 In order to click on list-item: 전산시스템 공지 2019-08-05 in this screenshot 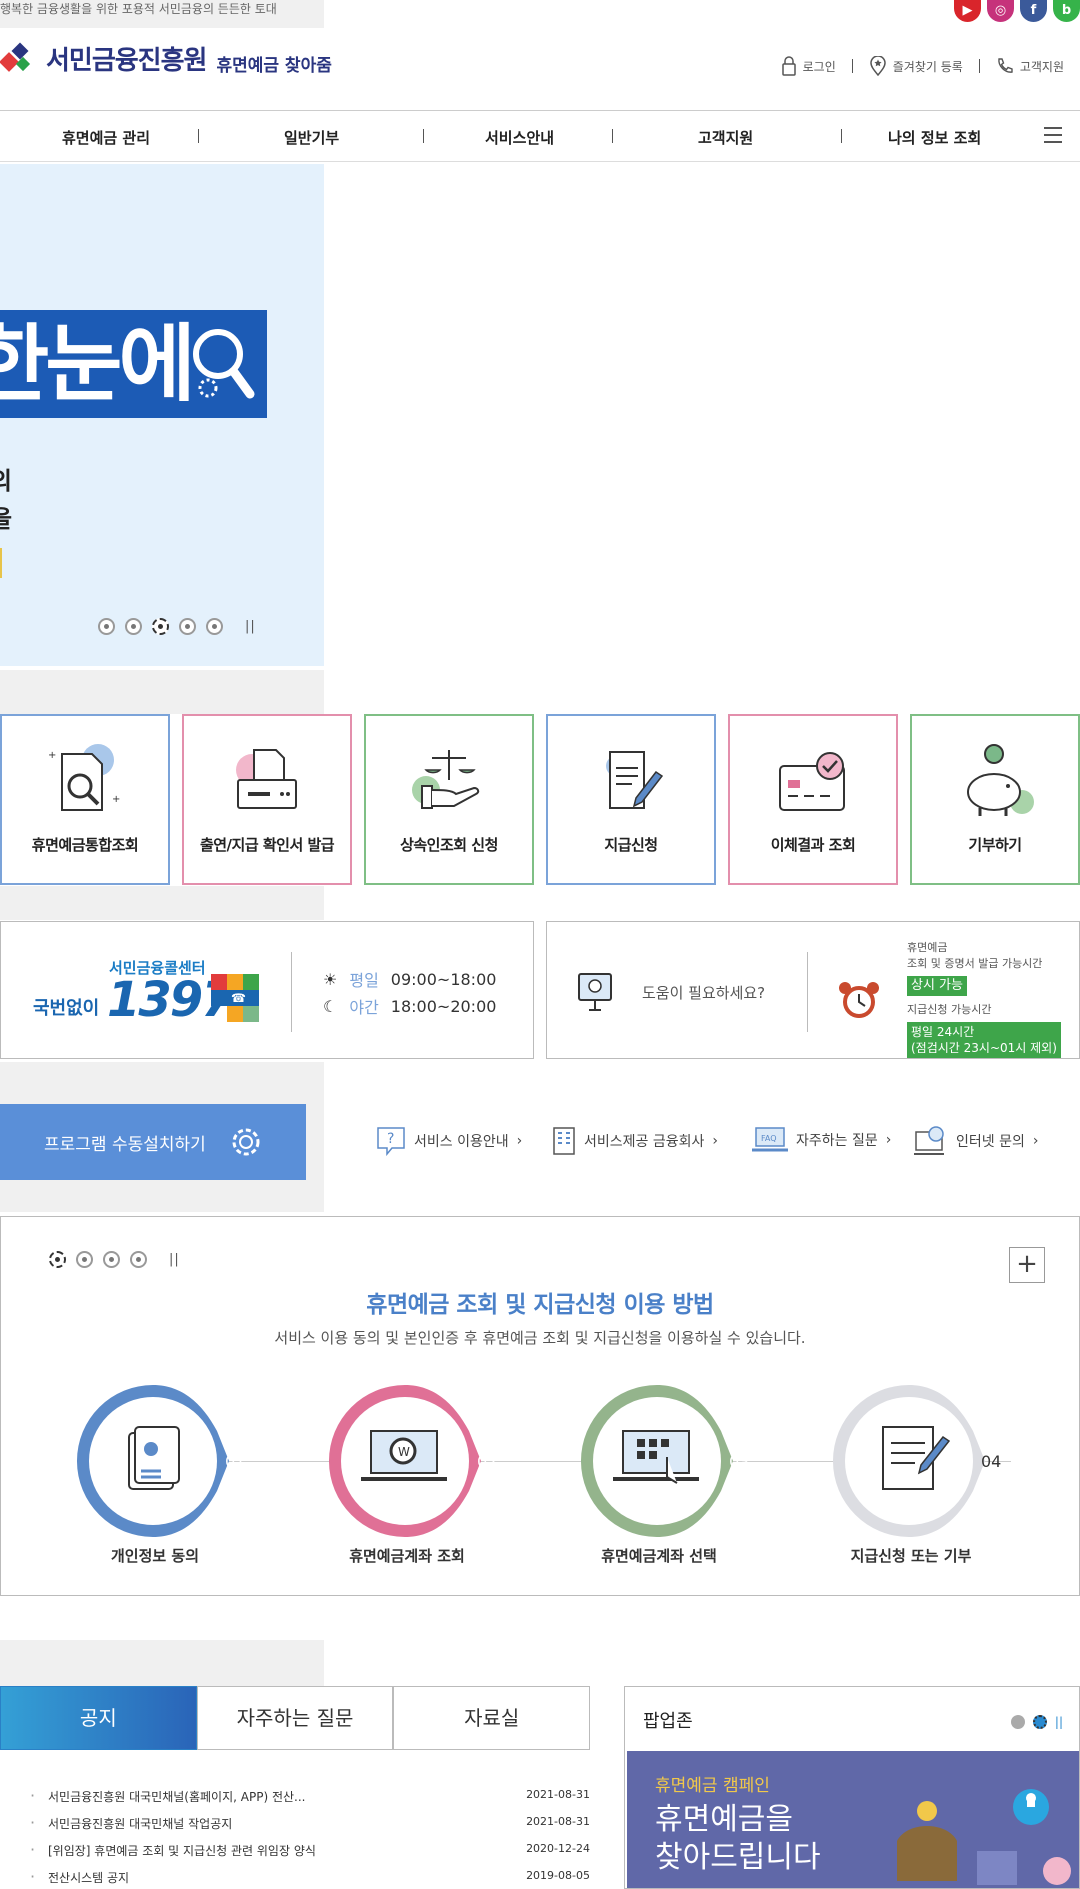, I will do `click(310, 1878)`.